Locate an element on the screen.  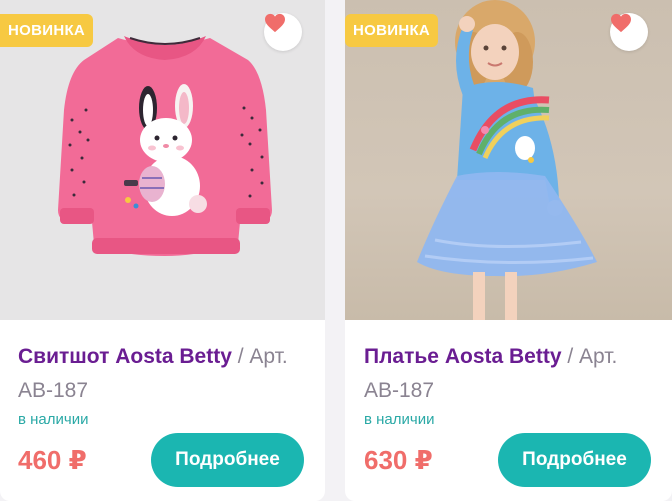
product-name: Свитшот Aosta Betty is located at coordinates (125, 356).